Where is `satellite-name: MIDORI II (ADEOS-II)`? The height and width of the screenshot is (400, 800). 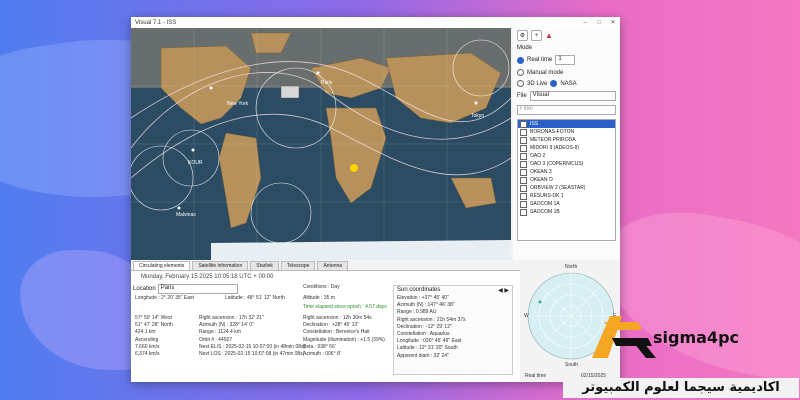 satellite-name: MIDORI II (ADEOS-II) is located at coordinates (554, 148).